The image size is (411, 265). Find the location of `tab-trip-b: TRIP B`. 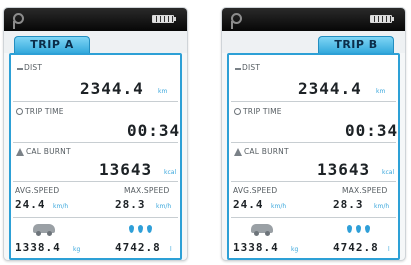

tab-trip-b: TRIP B is located at coordinates (356, 44).